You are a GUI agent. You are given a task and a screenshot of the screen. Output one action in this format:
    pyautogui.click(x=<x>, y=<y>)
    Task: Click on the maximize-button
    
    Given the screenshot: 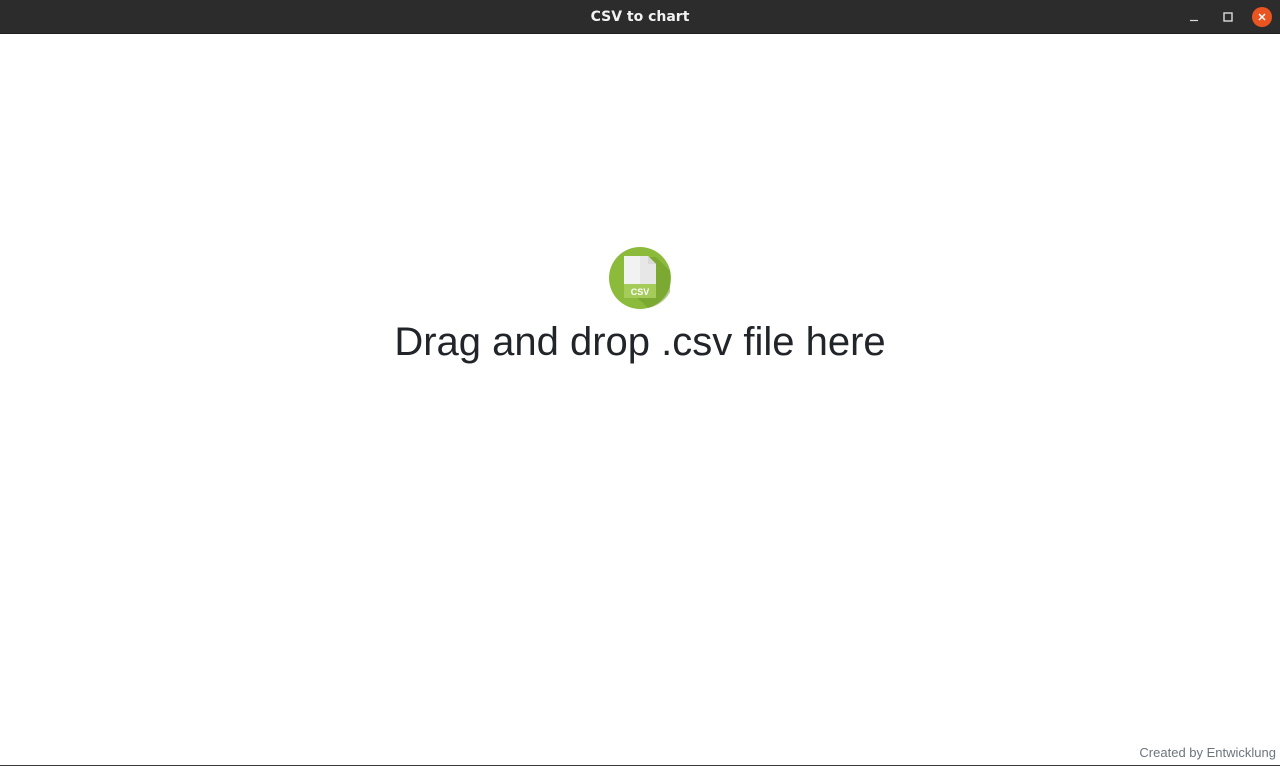 What is the action you would take?
    pyautogui.click(x=1228, y=17)
    